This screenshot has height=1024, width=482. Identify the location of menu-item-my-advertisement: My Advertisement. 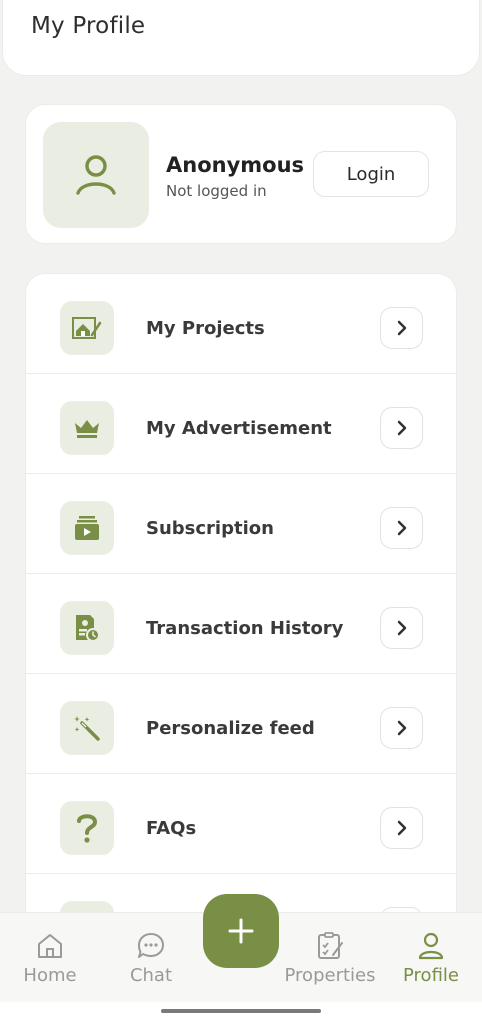
(241, 424).